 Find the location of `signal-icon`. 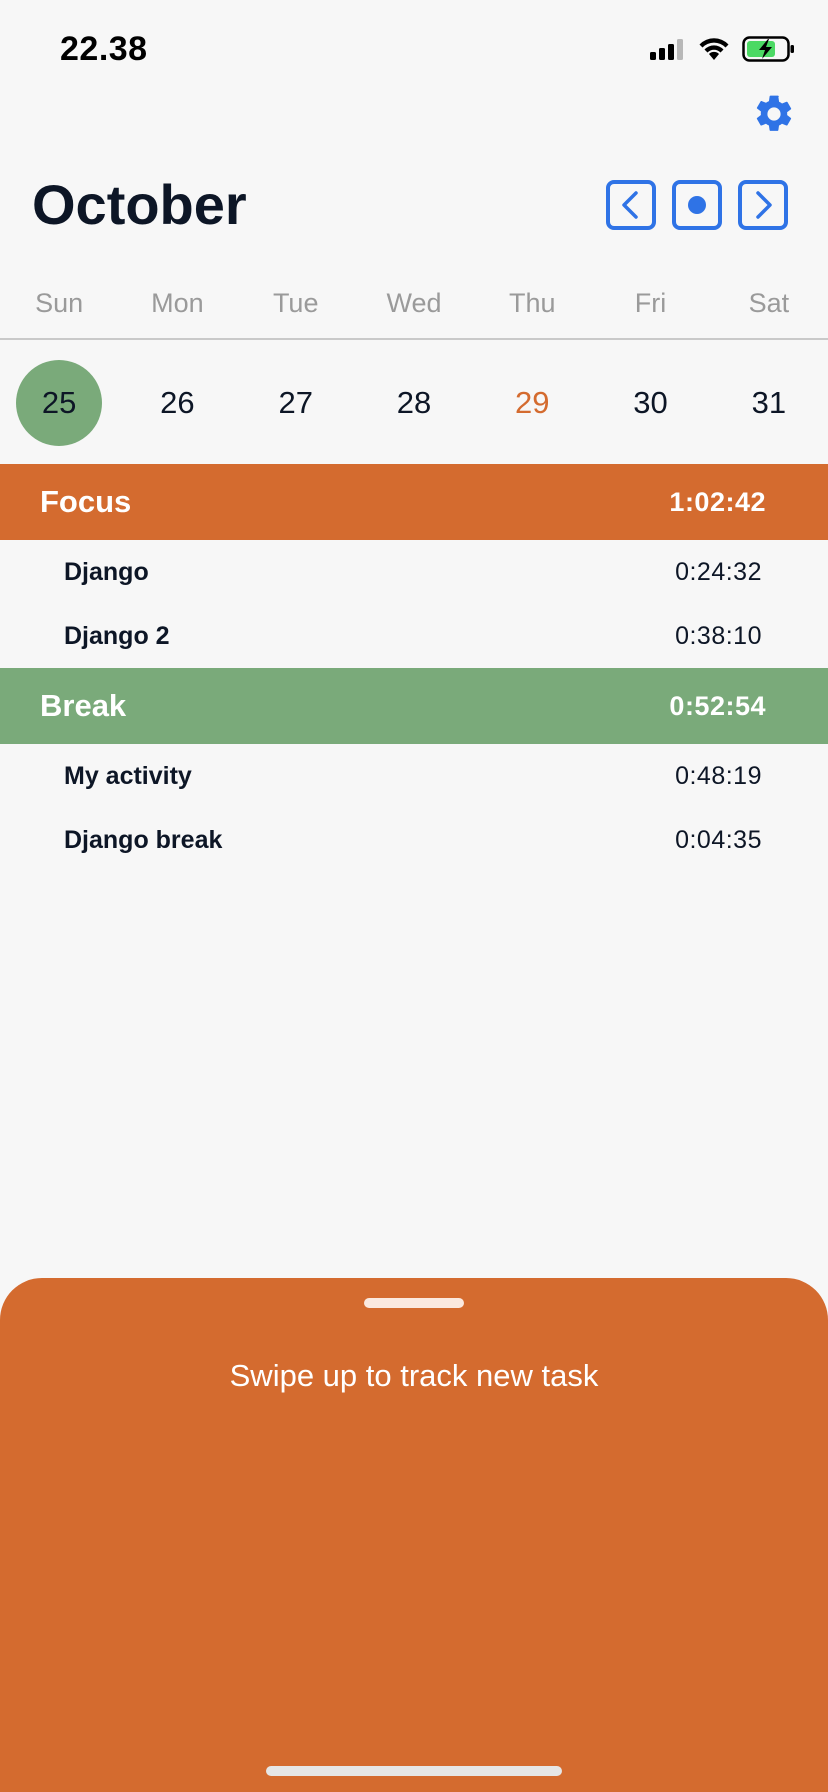

signal-icon is located at coordinates (666, 49).